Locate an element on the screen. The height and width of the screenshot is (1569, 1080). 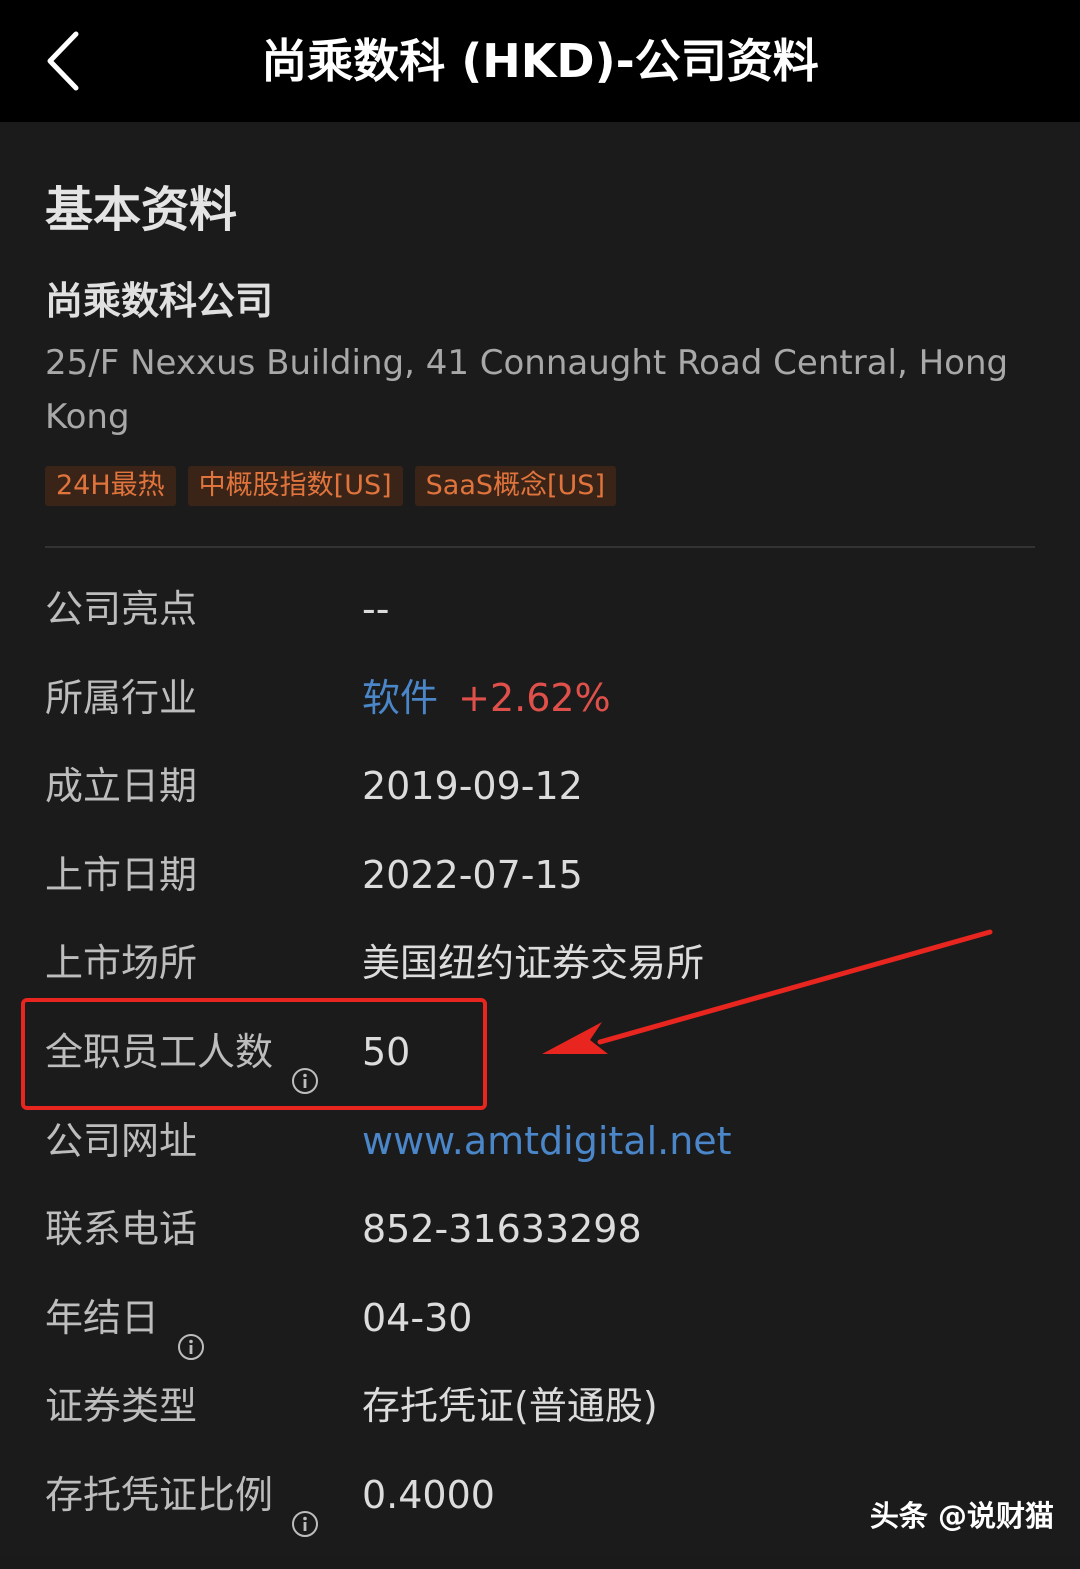
row-value: -- is located at coordinates (376, 609).